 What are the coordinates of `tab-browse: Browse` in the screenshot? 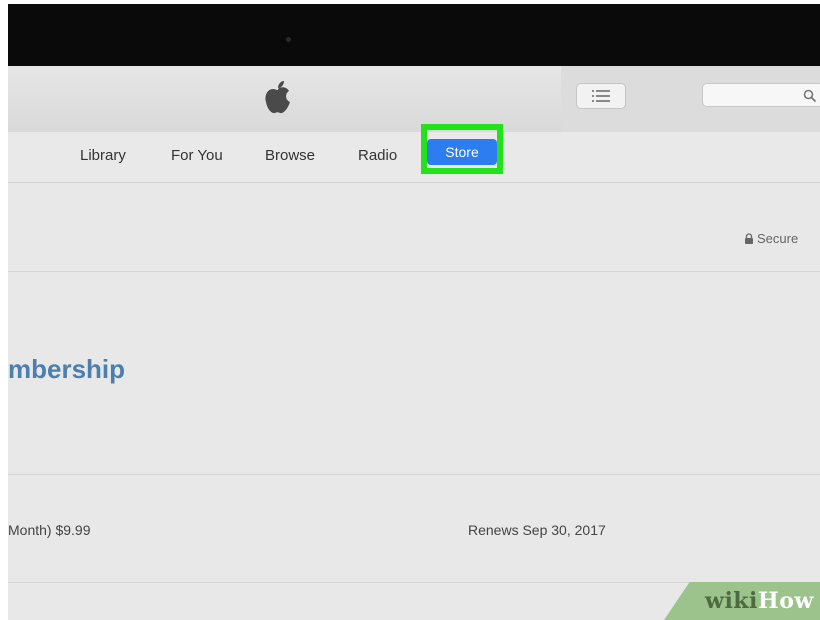 It's located at (290, 156).